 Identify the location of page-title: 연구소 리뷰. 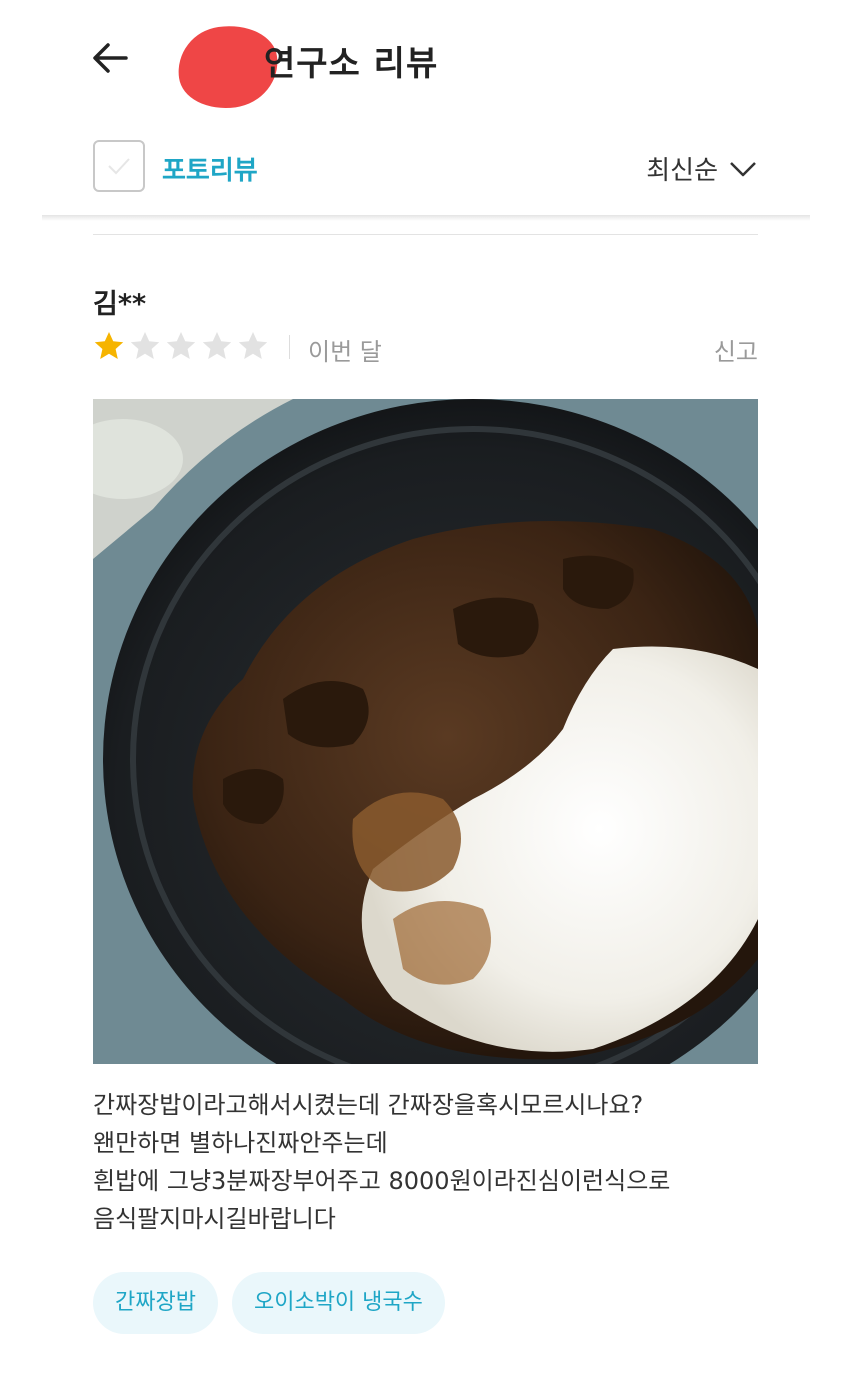
(351, 64).